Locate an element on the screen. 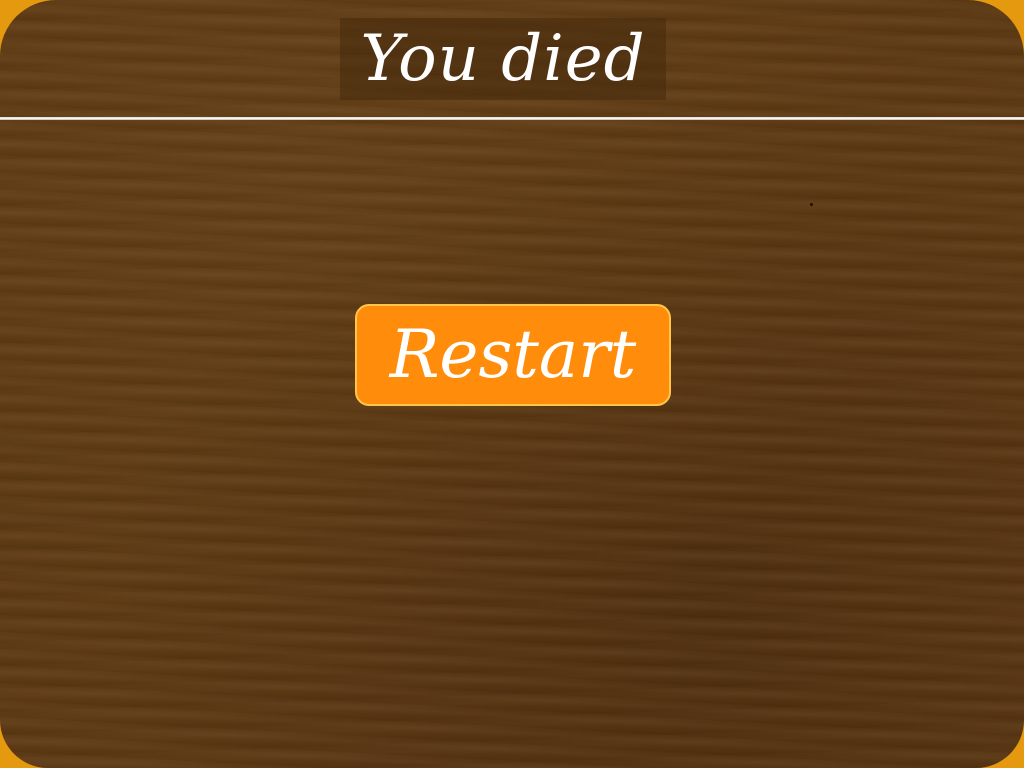 The height and width of the screenshot is (768, 1024). header-divider is located at coordinates (512, 118).